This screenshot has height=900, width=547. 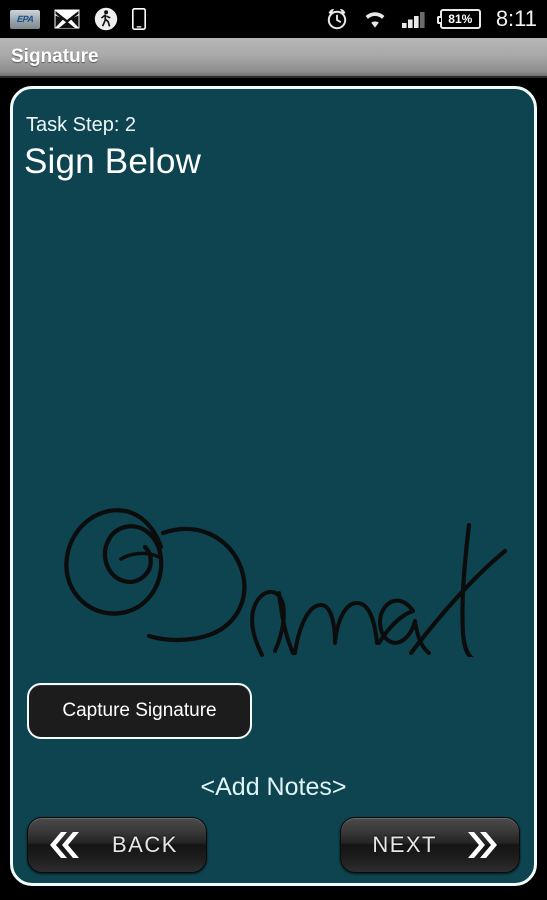 What do you see at coordinates (273, 19) in the screenshot?
I see `status-bar: EPA 81% 8:11` at bounding box center [273, 19].